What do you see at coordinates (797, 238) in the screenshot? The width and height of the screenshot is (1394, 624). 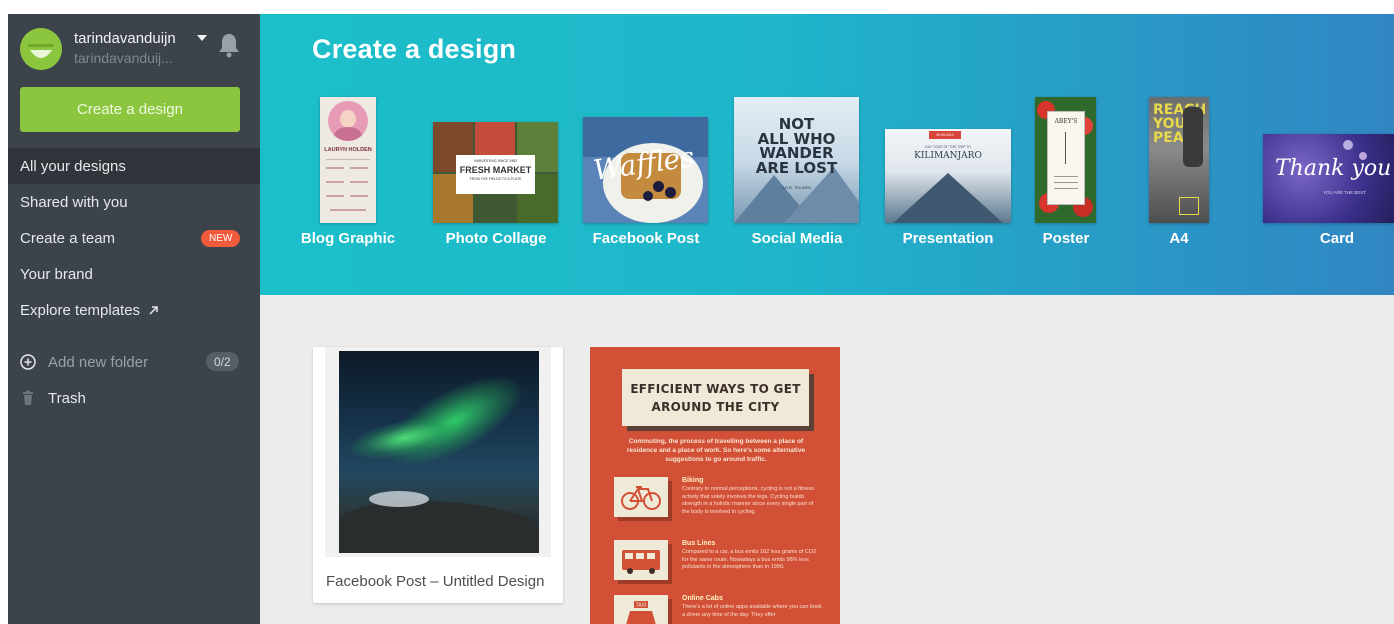 I see `design-type-label: Social Media` at bounding box center [797, 238].